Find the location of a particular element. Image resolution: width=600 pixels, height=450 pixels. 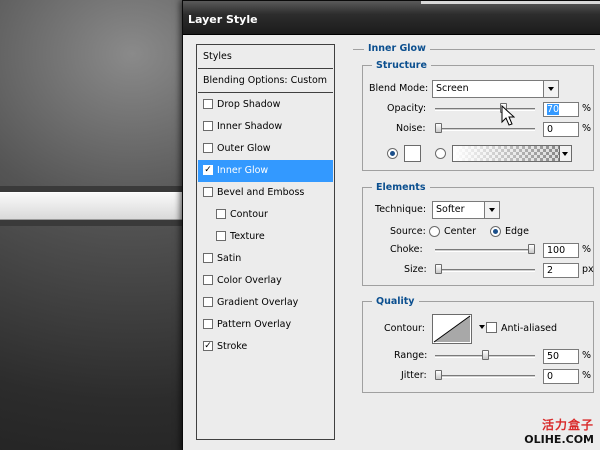

style-item-pattern-overlay: Pattern Overlay is located at coordinates (265, 325).